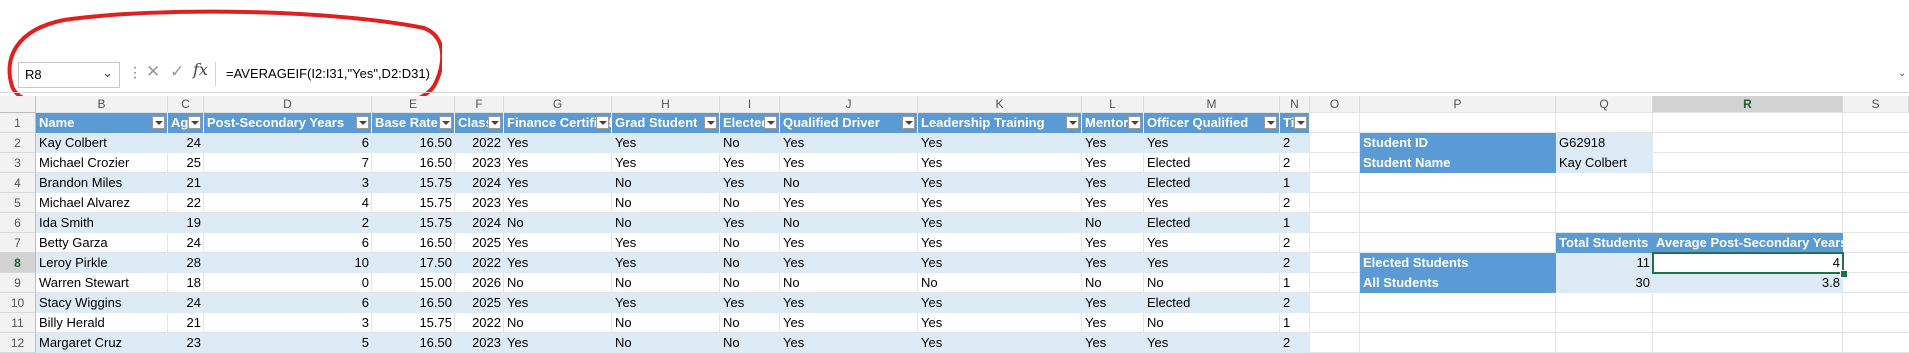  I want to click on fill-handle, so click(1844, 274).